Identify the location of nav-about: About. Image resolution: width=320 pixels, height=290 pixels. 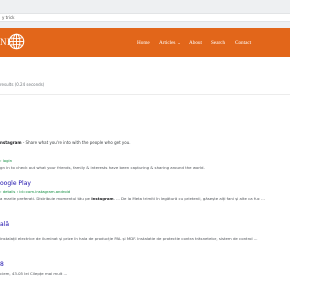
(195, 43).